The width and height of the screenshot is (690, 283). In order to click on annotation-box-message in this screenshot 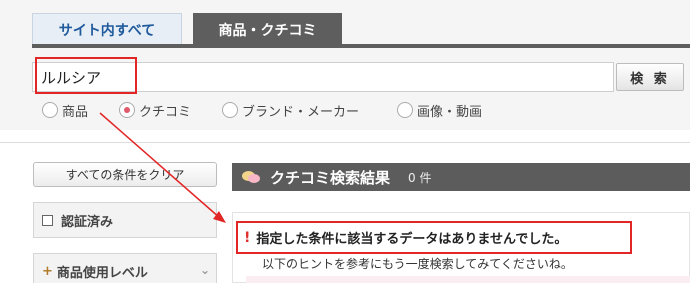, I will do `click(434, 237)`.